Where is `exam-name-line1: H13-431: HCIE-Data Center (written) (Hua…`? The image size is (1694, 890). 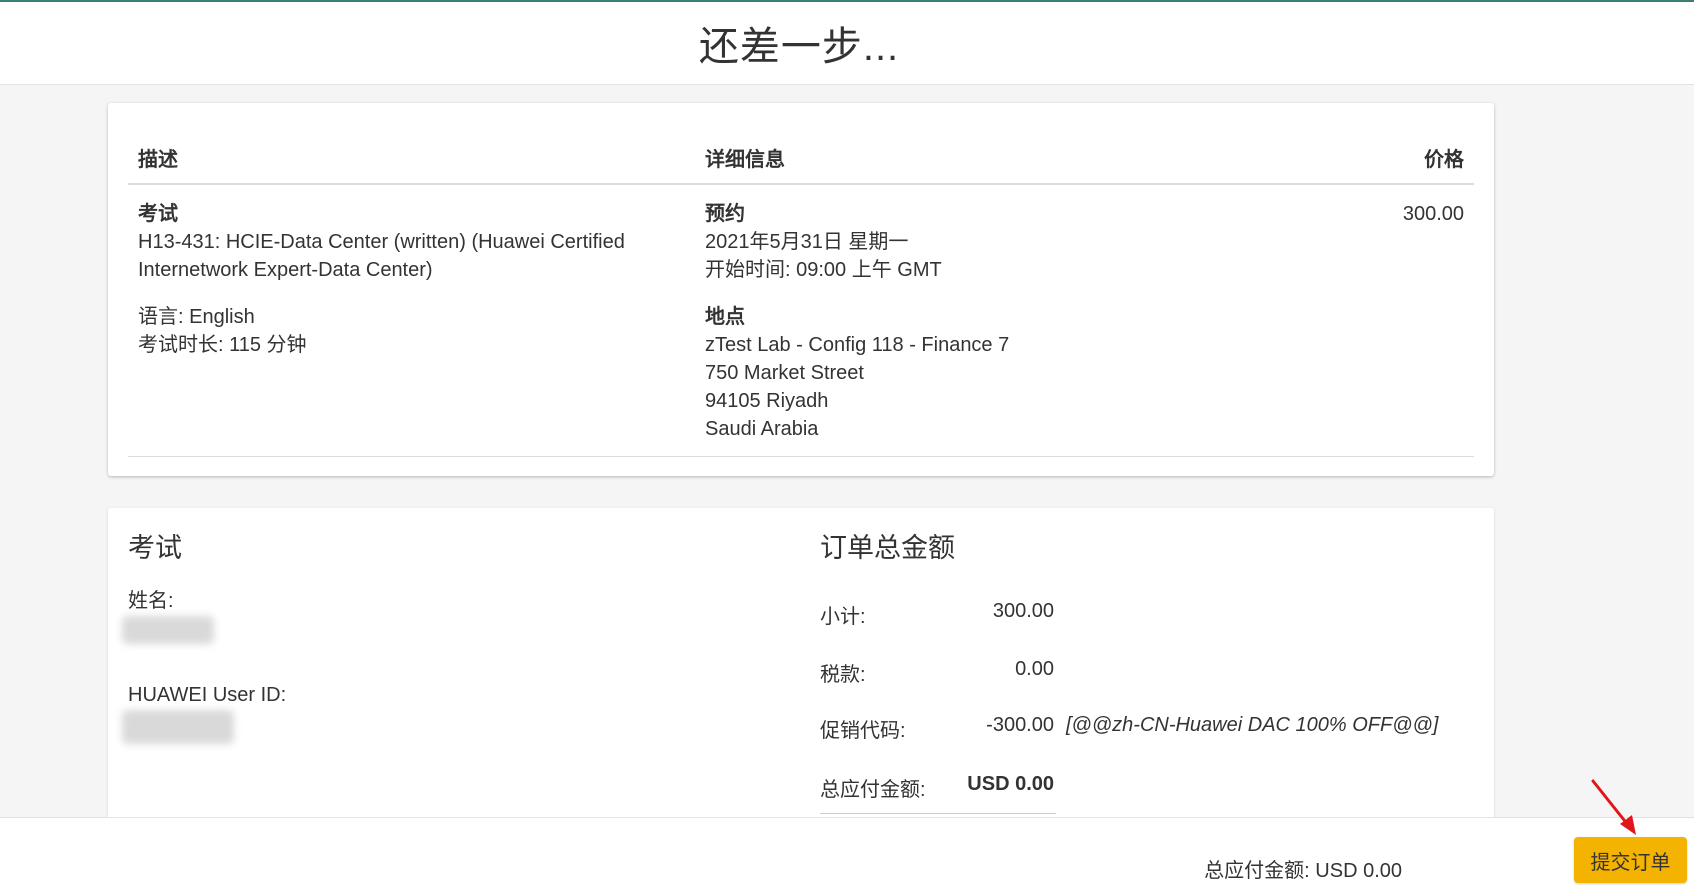 exam-name-line1: H13-431: HCIE-Data Center (written) (Hua… is located at coordinates (381, 242).